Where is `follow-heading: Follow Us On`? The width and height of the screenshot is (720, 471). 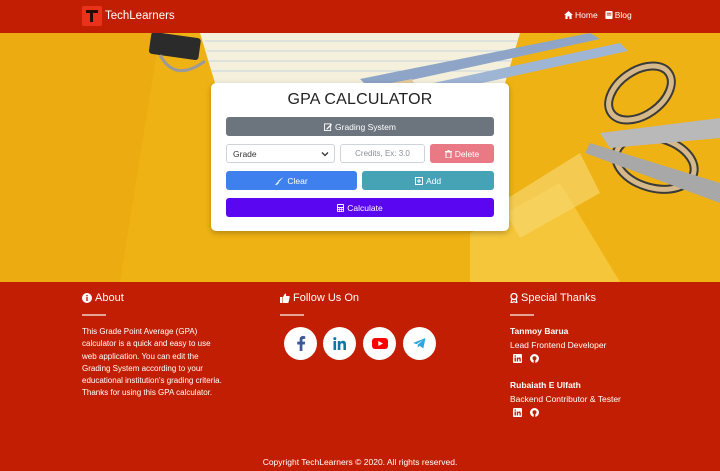
follow-heading: Follow Us On is located at coordinates (319, 298).